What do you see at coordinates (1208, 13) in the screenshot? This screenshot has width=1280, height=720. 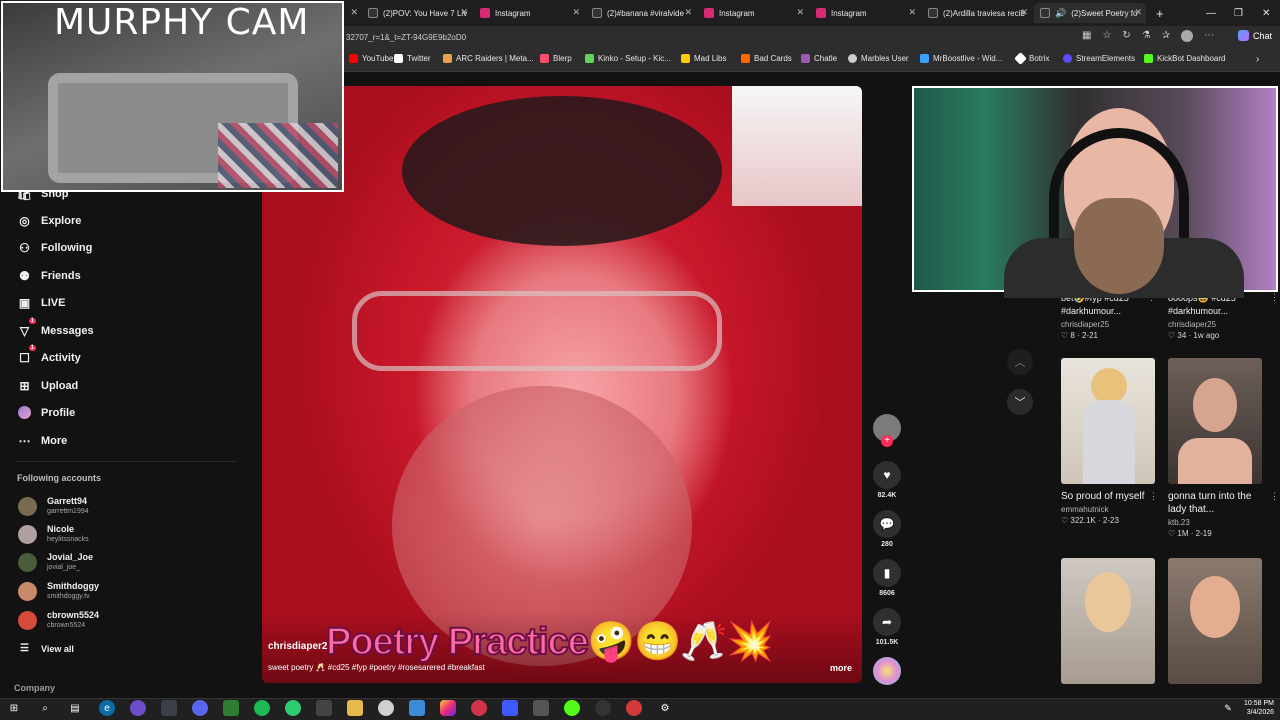 I see `minimize-icon: —` at bounding box center [1208, 13].